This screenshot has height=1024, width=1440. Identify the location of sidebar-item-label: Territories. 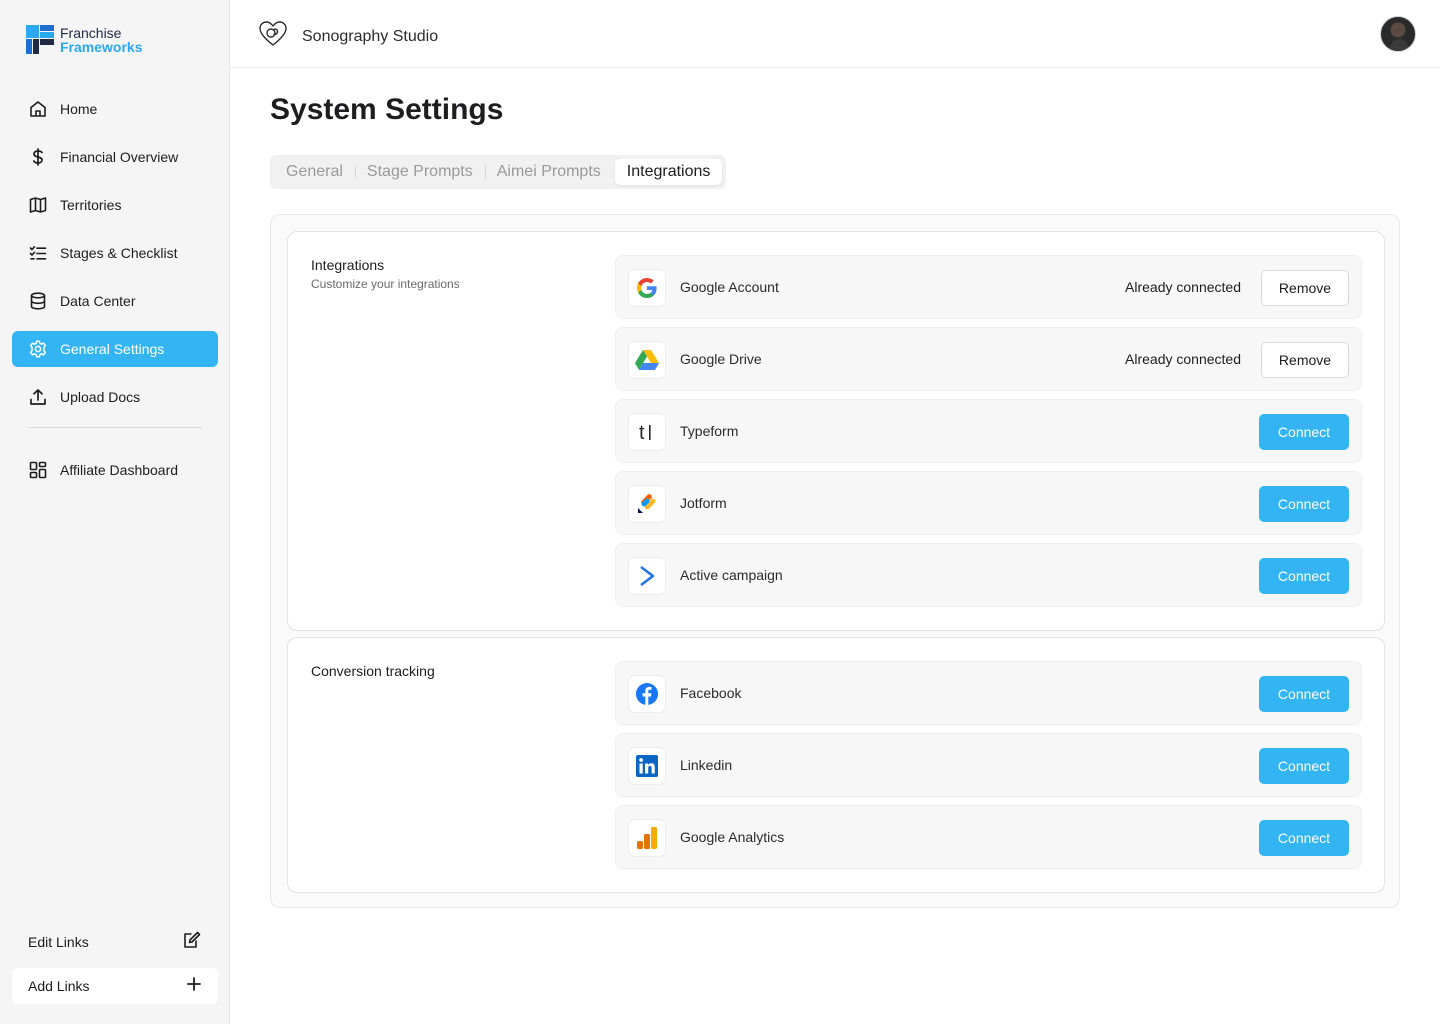
(91, 205).